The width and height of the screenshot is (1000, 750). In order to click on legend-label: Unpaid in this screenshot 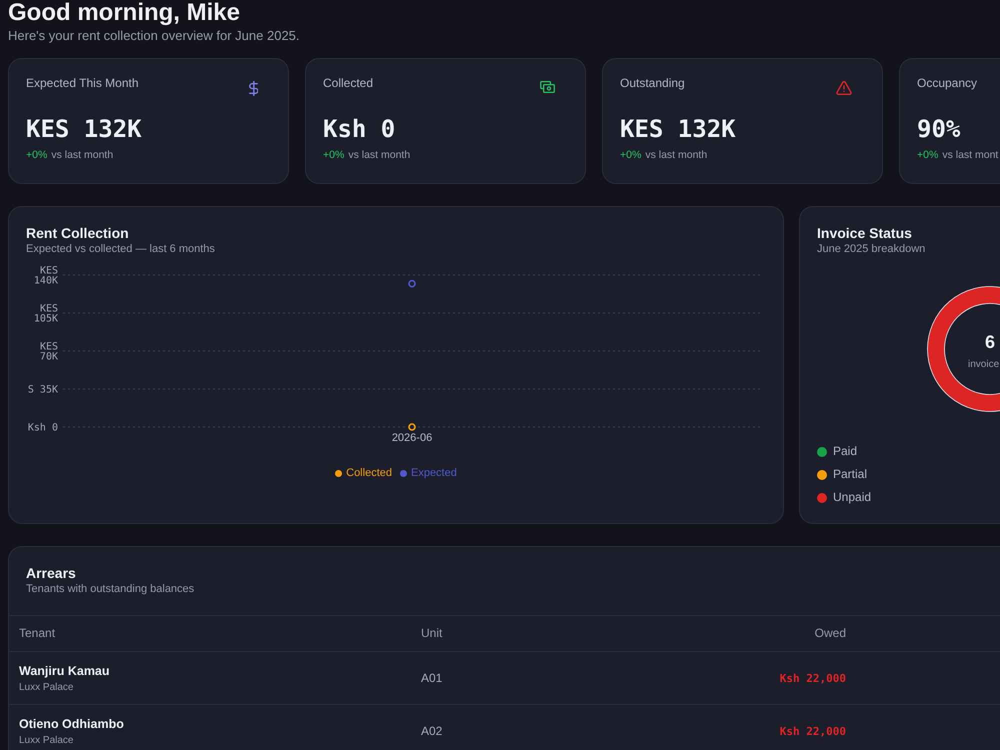, I will do `click(852, 497)`.